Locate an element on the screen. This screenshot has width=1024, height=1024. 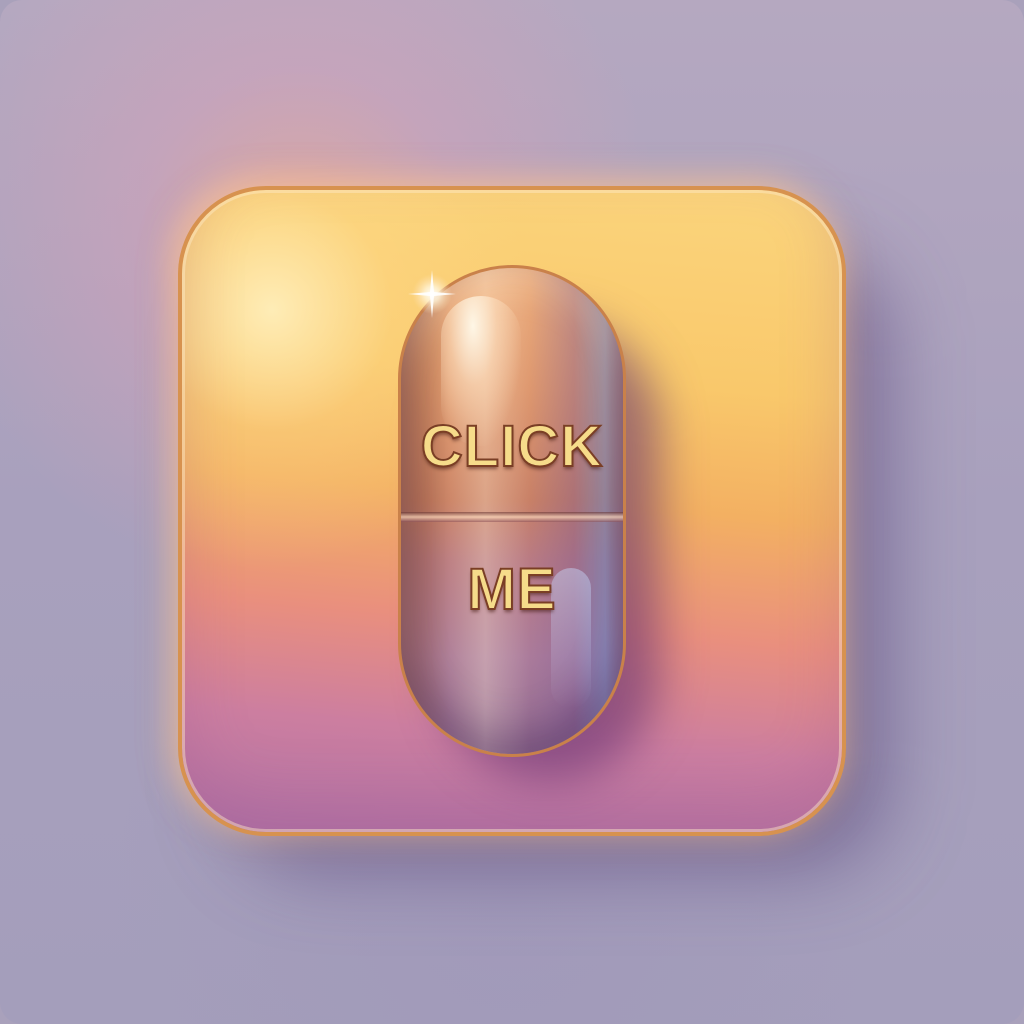
button-label-click: CLICK is located at coordinates (512, 446).